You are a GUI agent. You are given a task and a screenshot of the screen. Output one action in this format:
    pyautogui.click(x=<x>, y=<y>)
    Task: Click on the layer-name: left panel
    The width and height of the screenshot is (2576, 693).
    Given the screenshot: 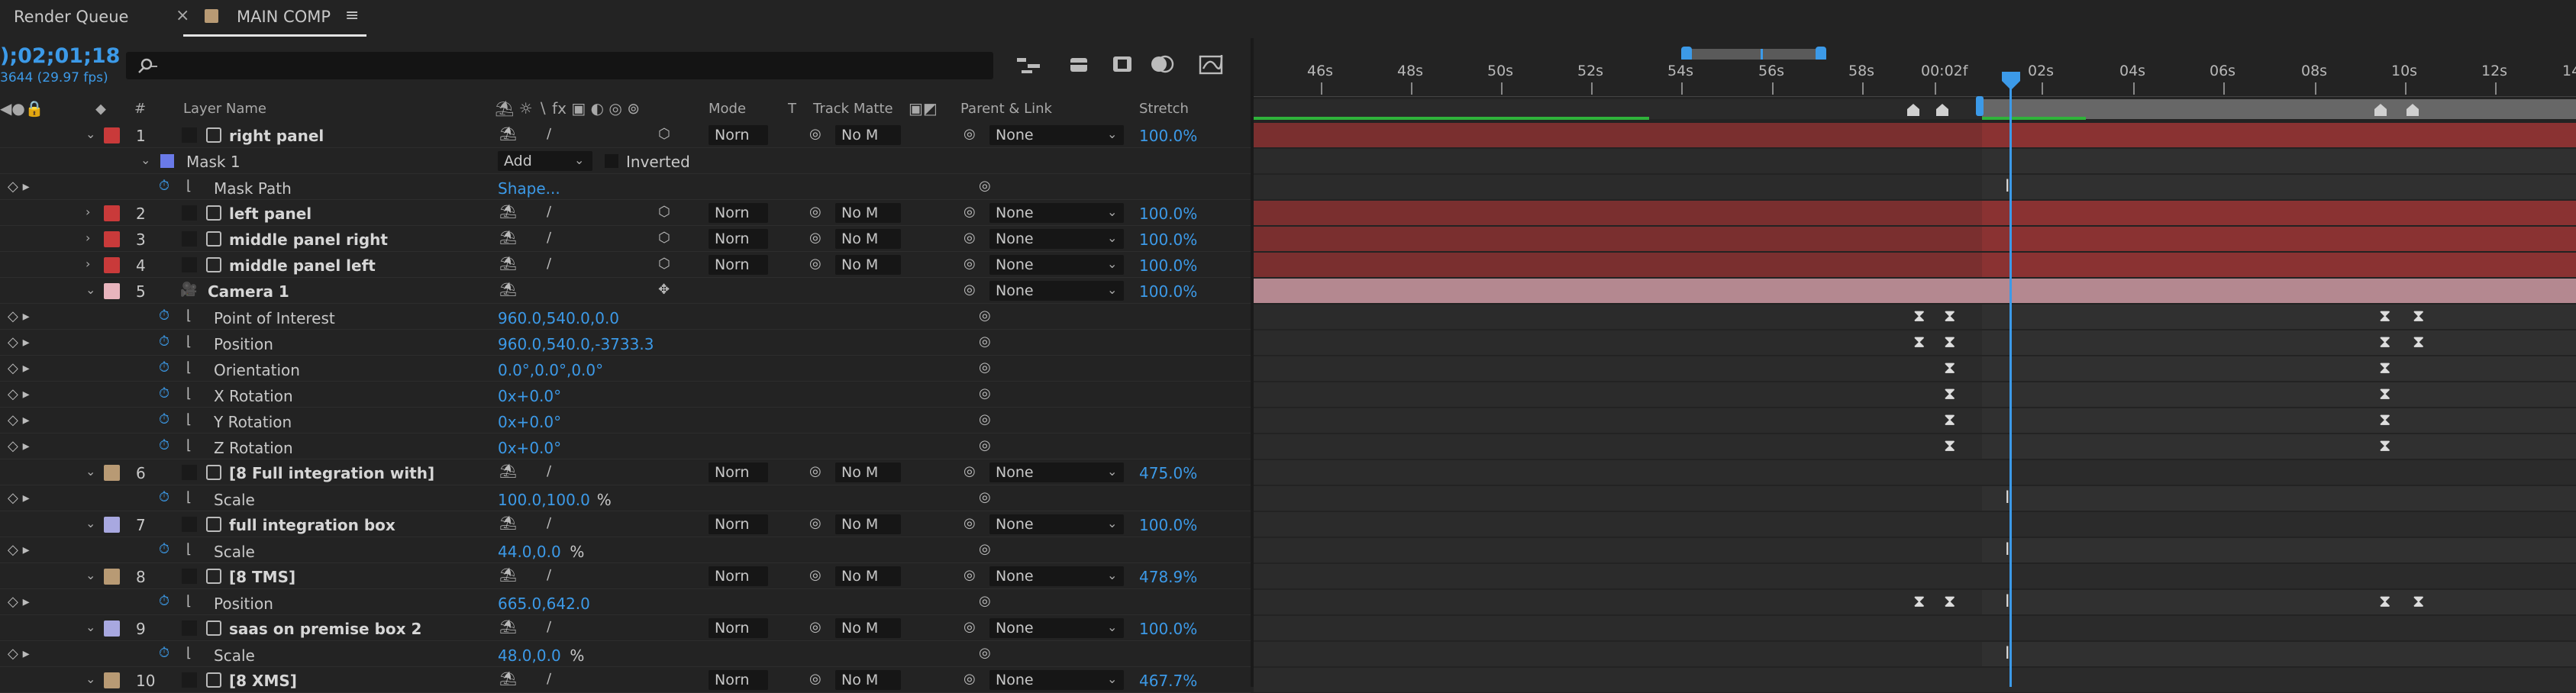 What is the action you would take?
    pyautogui.click(x=270, y=214)
    